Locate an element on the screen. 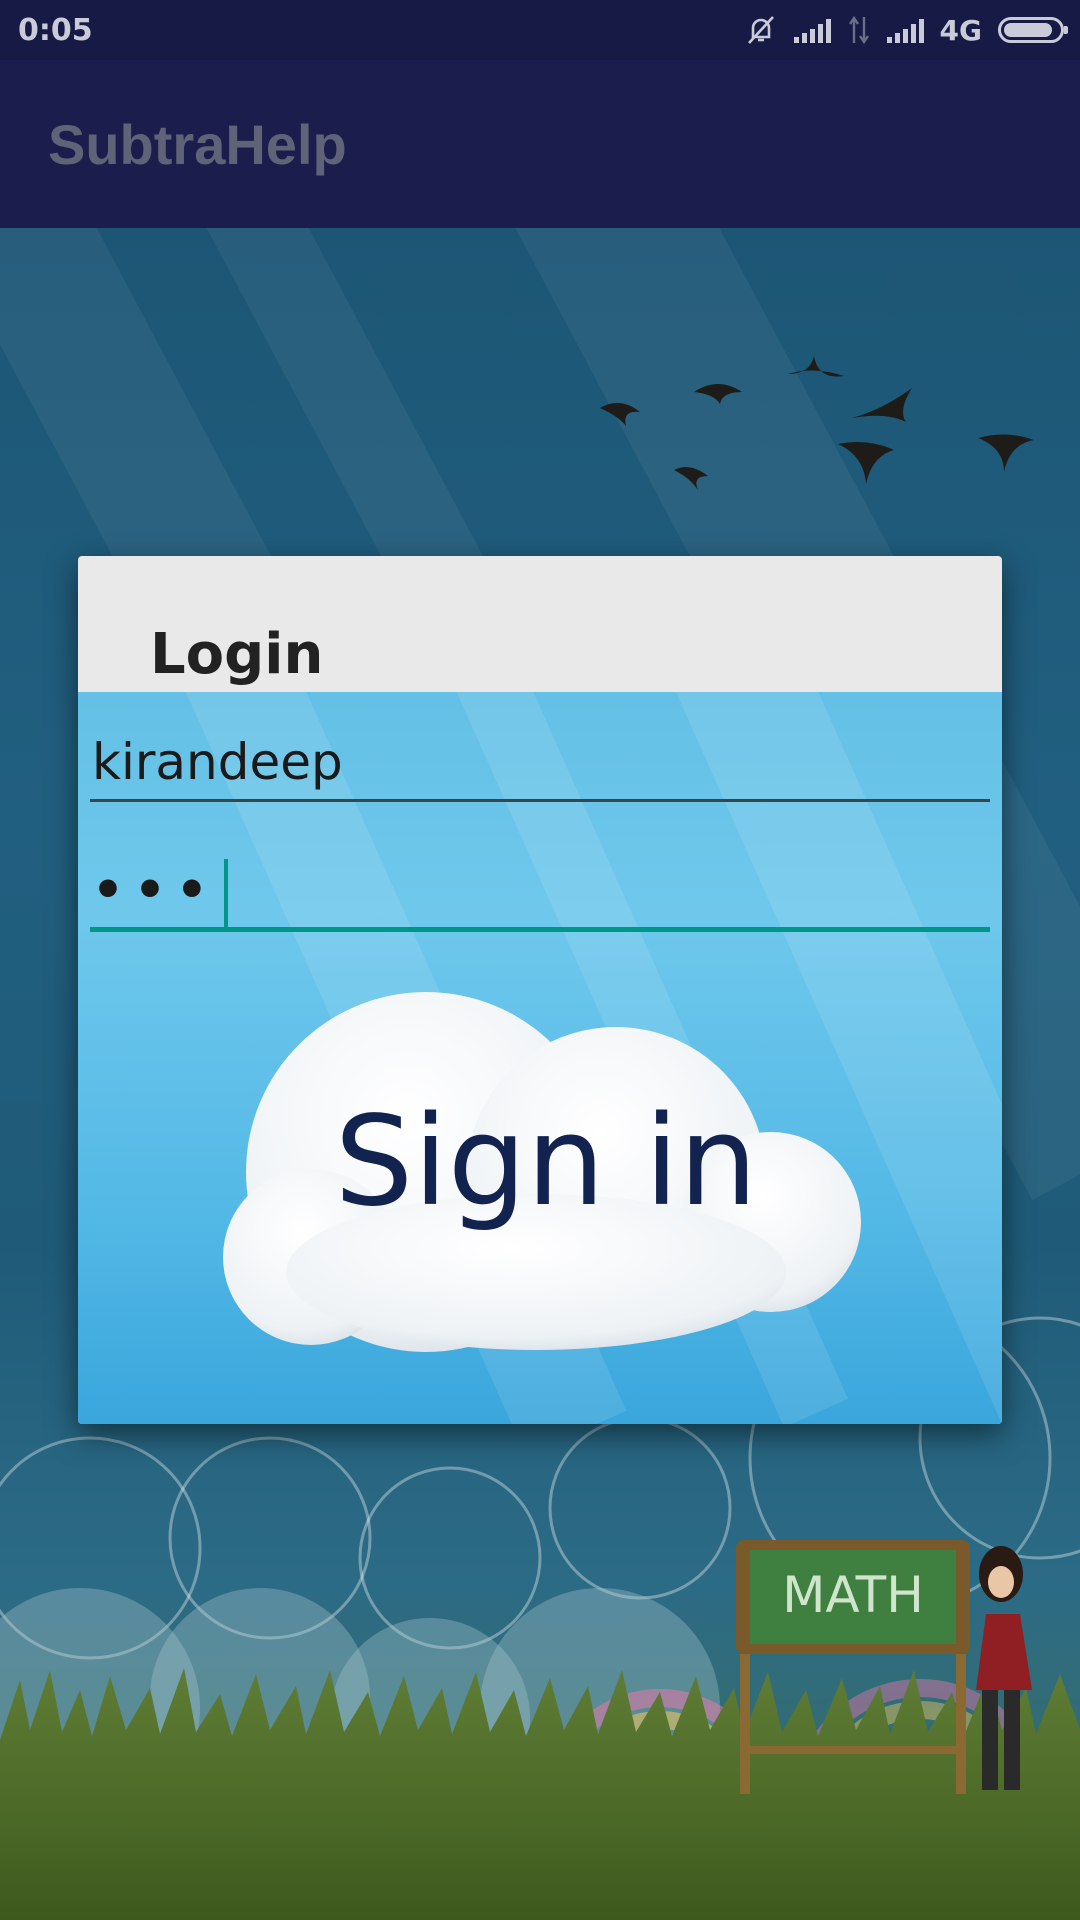  mute-icon is located at coordinates (760, 30).